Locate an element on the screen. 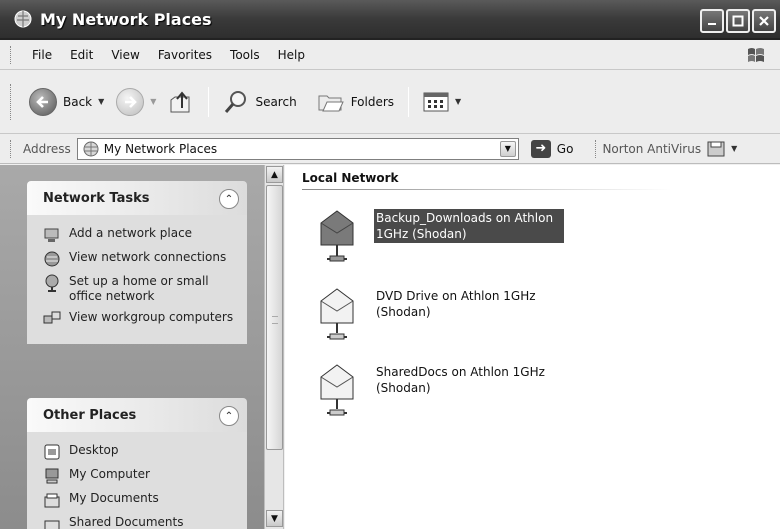 This screenshot has width=780, height=529. minimize-button is located at coordinates (712, 21).